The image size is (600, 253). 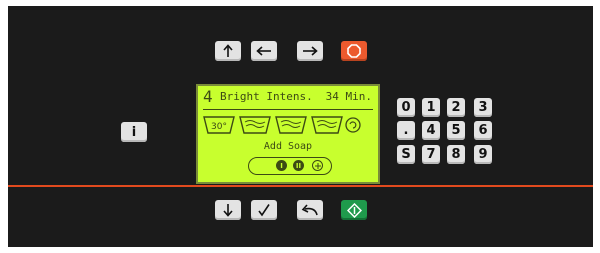 I want to click on right-button, so click(x=310, y=51).